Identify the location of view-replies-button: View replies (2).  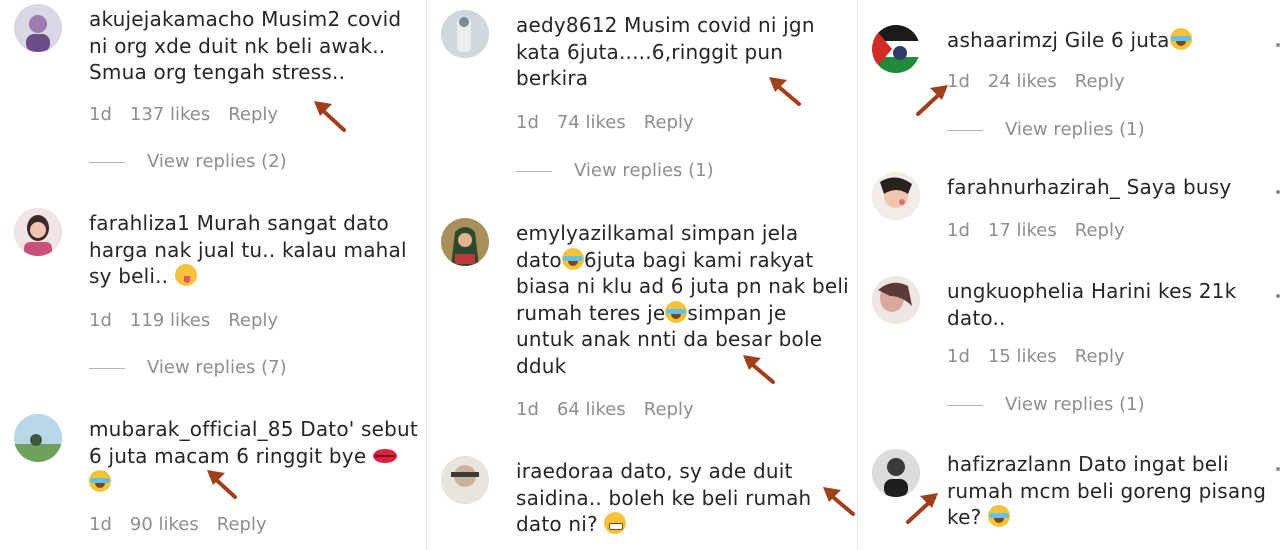
(188, 161).